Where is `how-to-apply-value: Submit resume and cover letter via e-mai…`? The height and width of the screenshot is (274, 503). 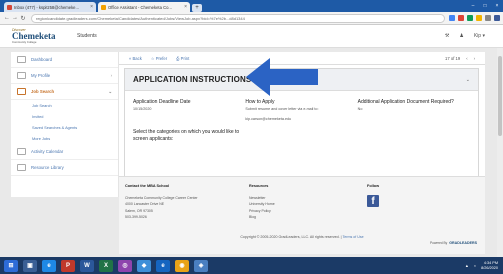
how-to-apply-value: Submit resume and cover letter via e-mai… is located at coordinates (282, 109).